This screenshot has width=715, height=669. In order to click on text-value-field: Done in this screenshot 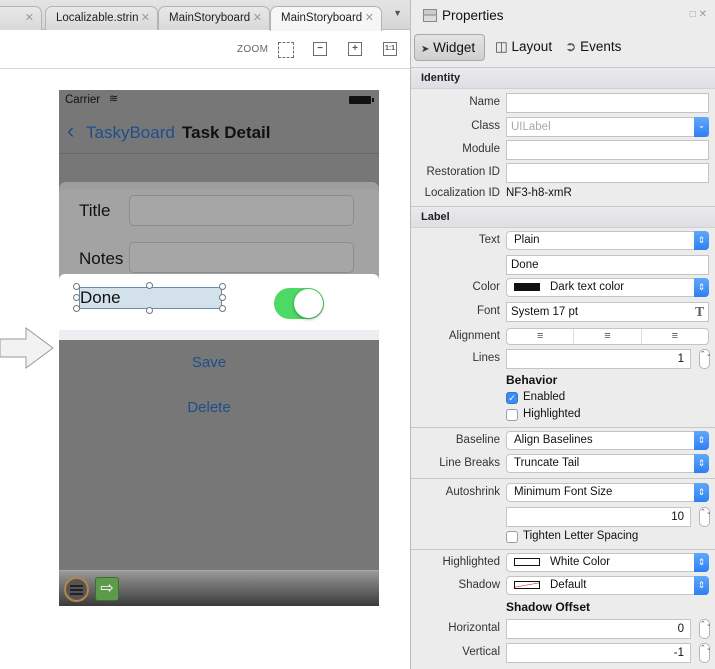, I will do `click(607, 265)`.